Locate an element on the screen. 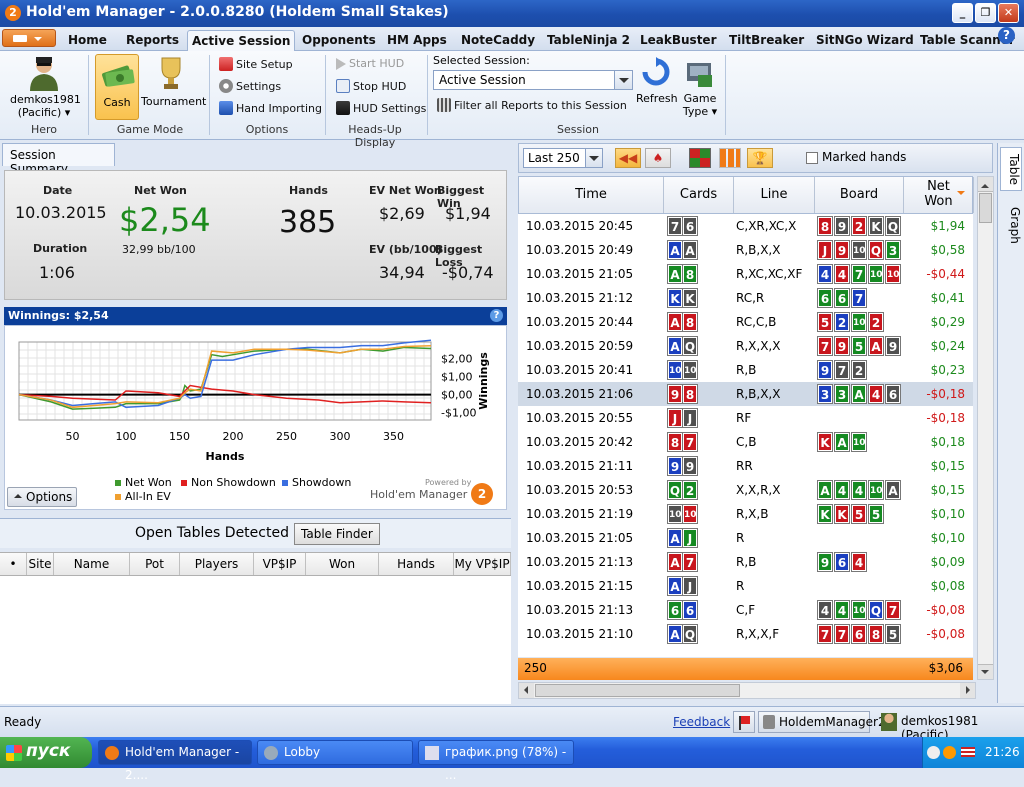  col-pot: Pot is located at coordinates (155, 564).